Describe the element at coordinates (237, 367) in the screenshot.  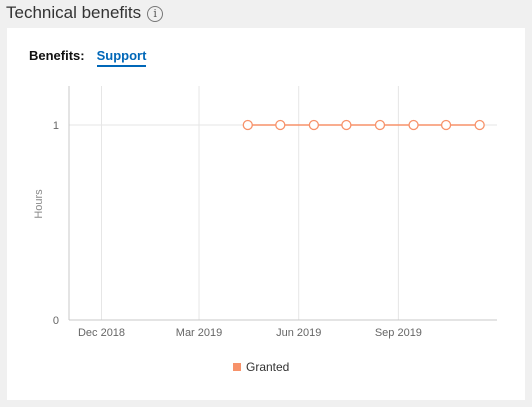
I see `legend-swatch-granted` at that location.